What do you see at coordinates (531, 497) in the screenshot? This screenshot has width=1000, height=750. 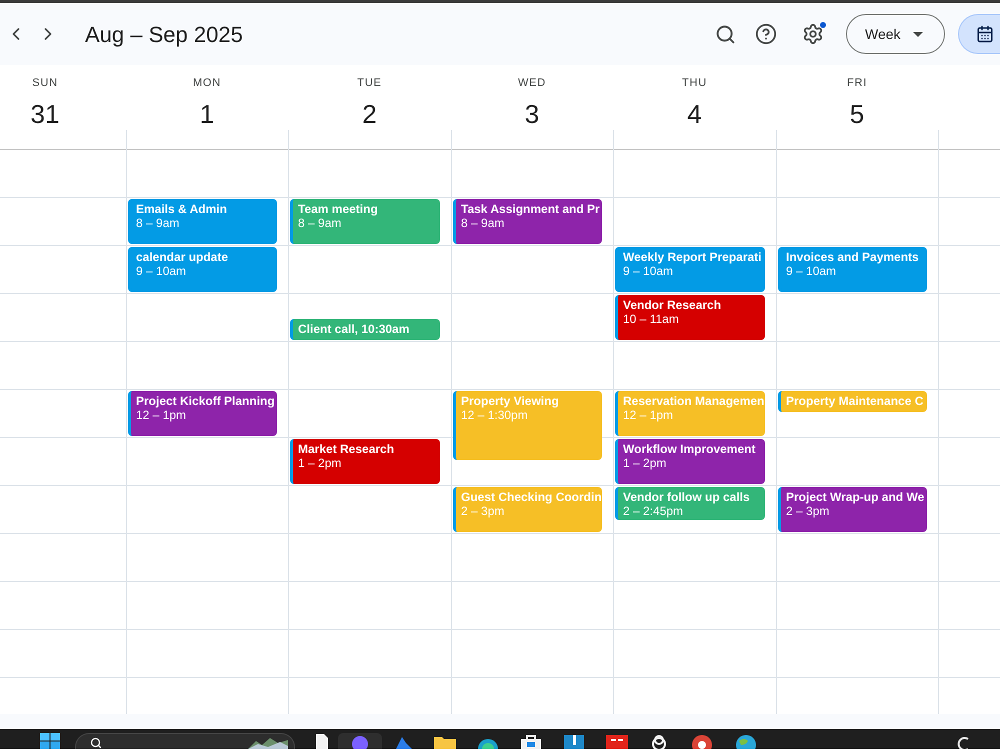 I see `event-title: Guest Checking Coordin` at bounding box center [531, 497].